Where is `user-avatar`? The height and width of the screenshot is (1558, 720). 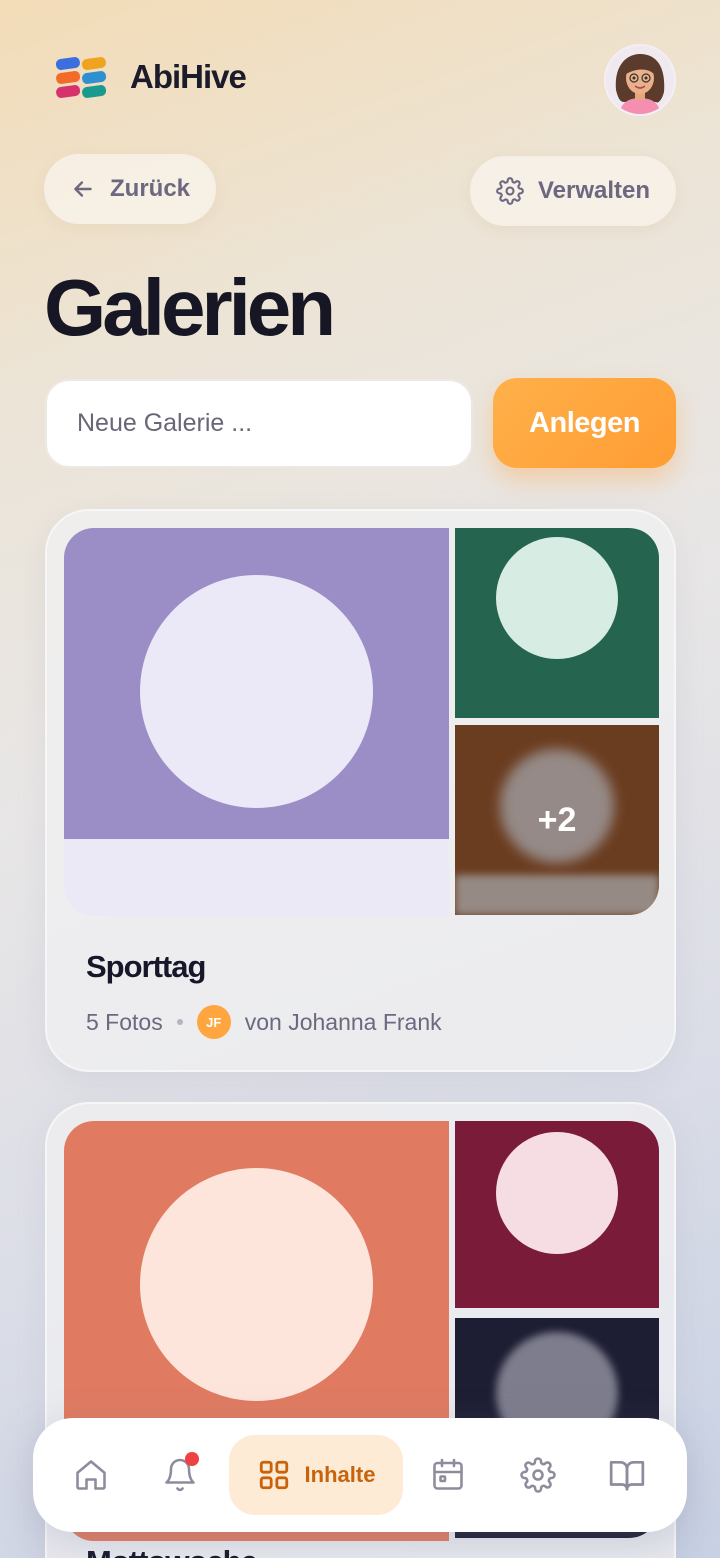
user-avatar is located at coordinates (640, 80).